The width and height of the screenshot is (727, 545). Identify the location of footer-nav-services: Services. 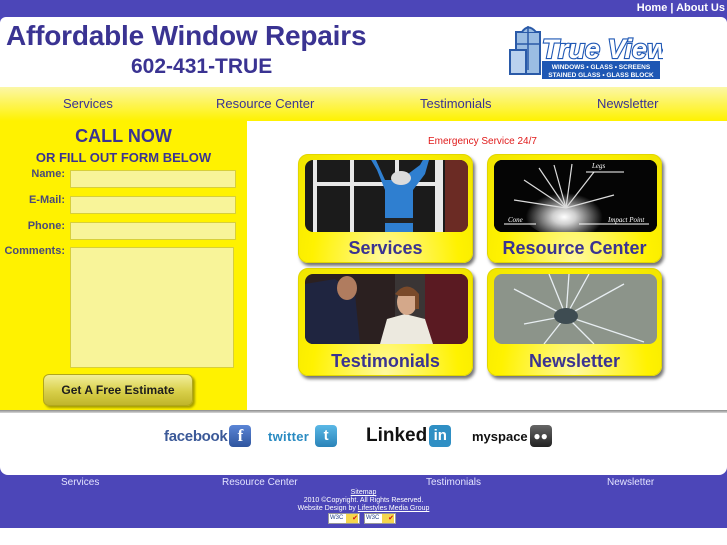
(80, 482).